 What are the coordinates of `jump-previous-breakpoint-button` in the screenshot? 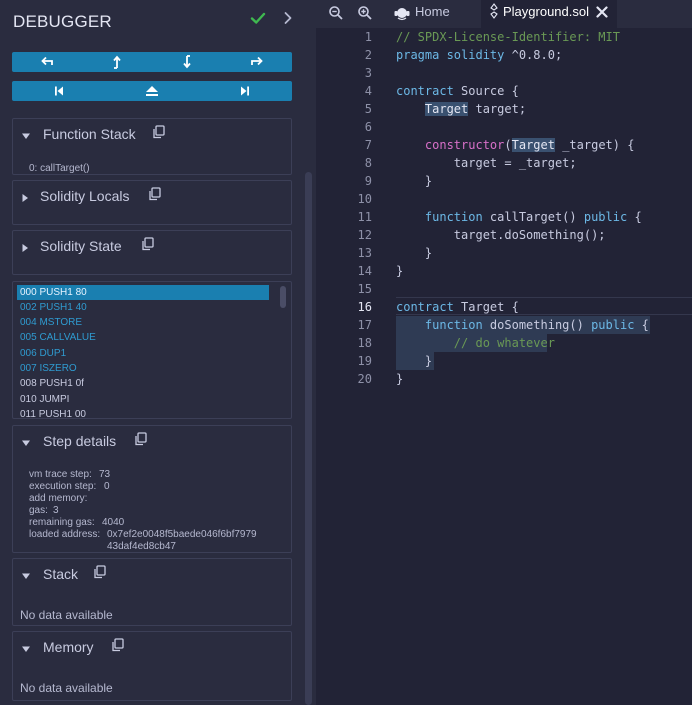 It's located at (58, 91).